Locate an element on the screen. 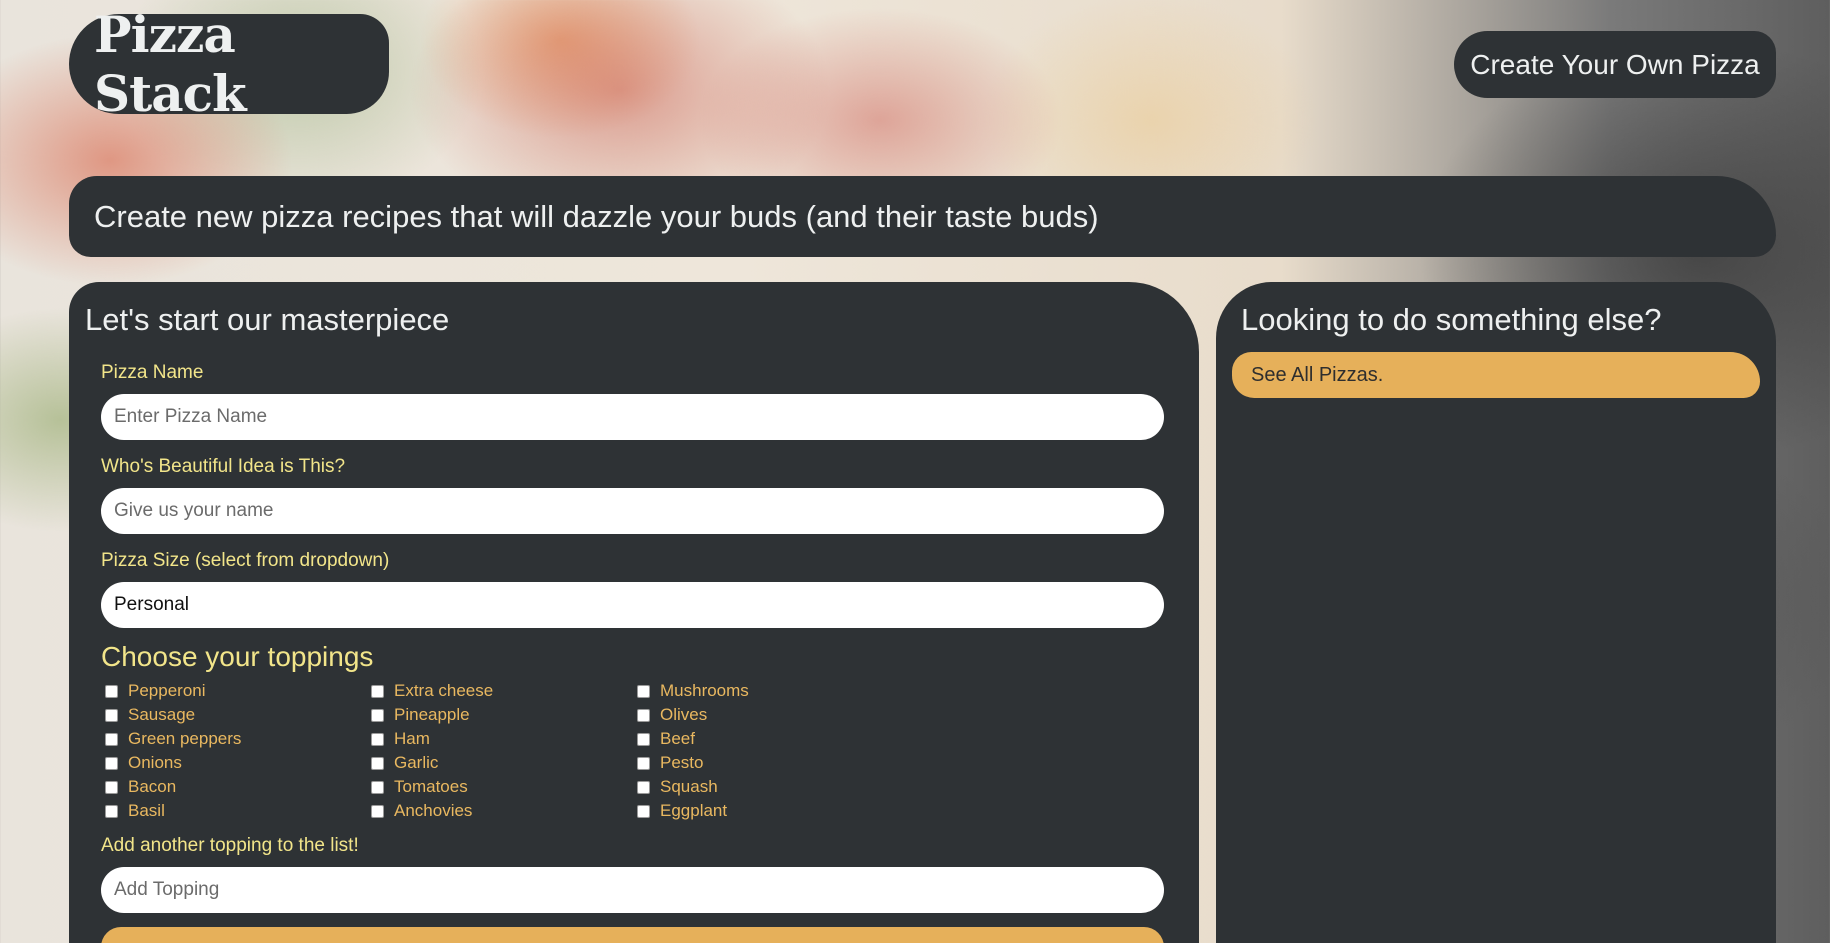 This screenshot has width=1830, height=943. topping-label: Tomatoes is located at coordinates (431, 786).